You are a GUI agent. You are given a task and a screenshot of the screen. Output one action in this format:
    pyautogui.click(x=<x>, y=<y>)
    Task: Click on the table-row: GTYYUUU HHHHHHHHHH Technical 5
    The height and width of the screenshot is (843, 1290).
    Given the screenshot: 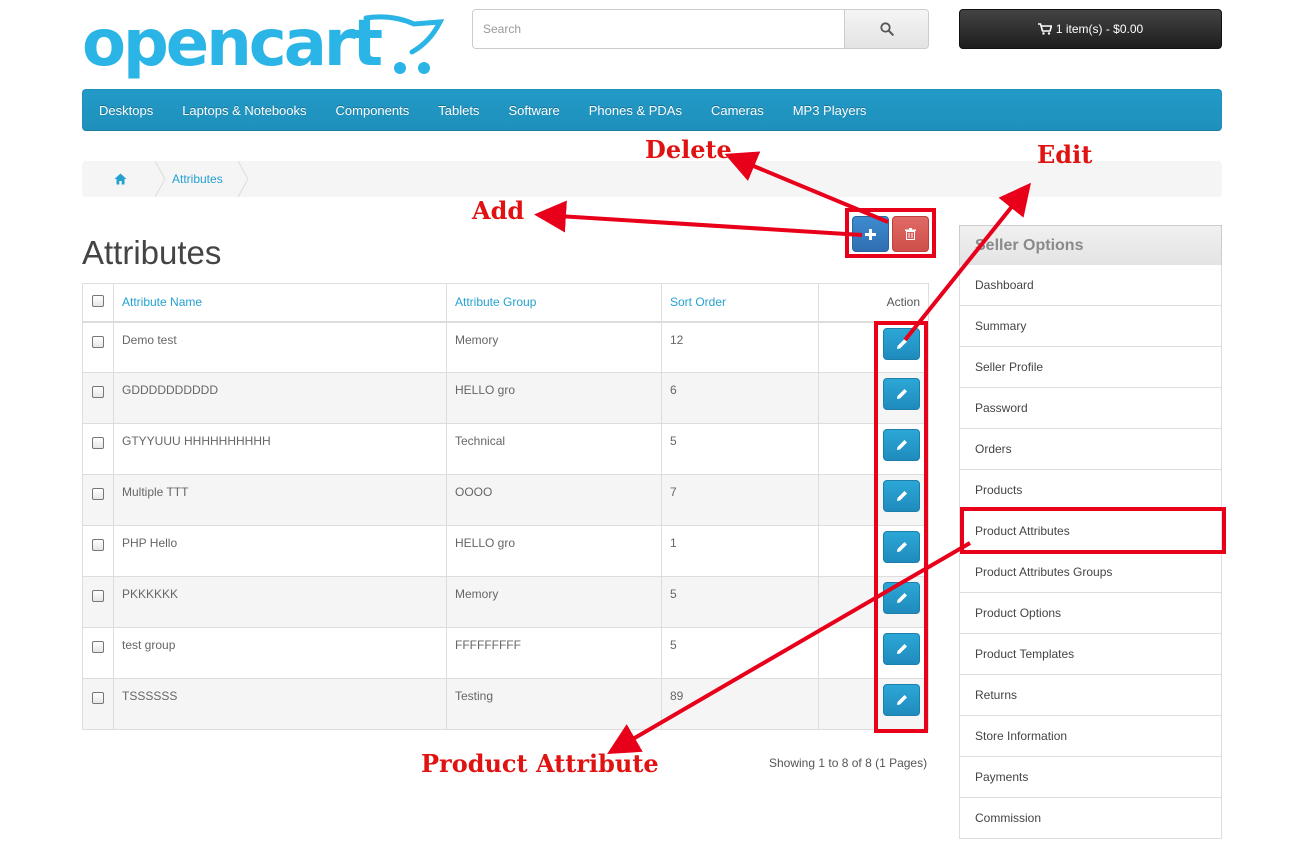 What is the action you would take?
    pyautogui.click(x=505, y=449)
    